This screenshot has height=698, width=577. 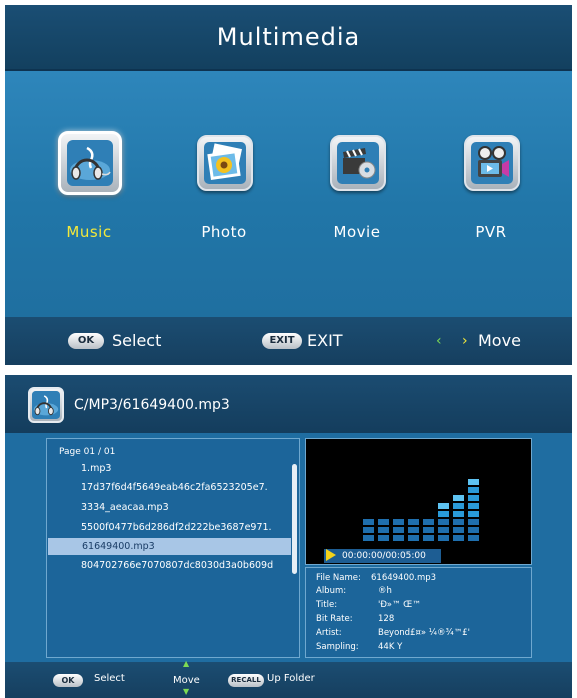 I want to click on menu-footer: OK Select EXIT EXIT ‹ › Move, so click(x=288, y=341).